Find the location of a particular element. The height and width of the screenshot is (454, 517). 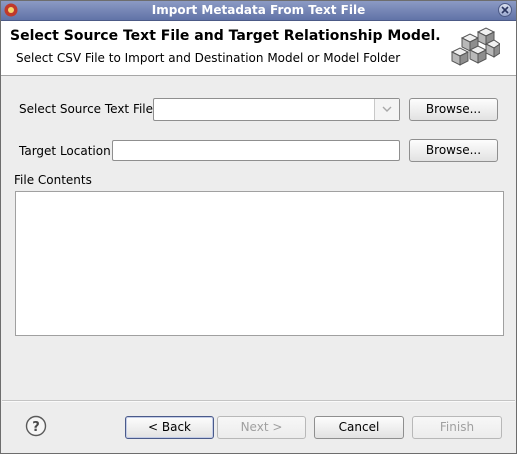

window-title: Import Metadata From Text File is located at coordinates (258, 10).